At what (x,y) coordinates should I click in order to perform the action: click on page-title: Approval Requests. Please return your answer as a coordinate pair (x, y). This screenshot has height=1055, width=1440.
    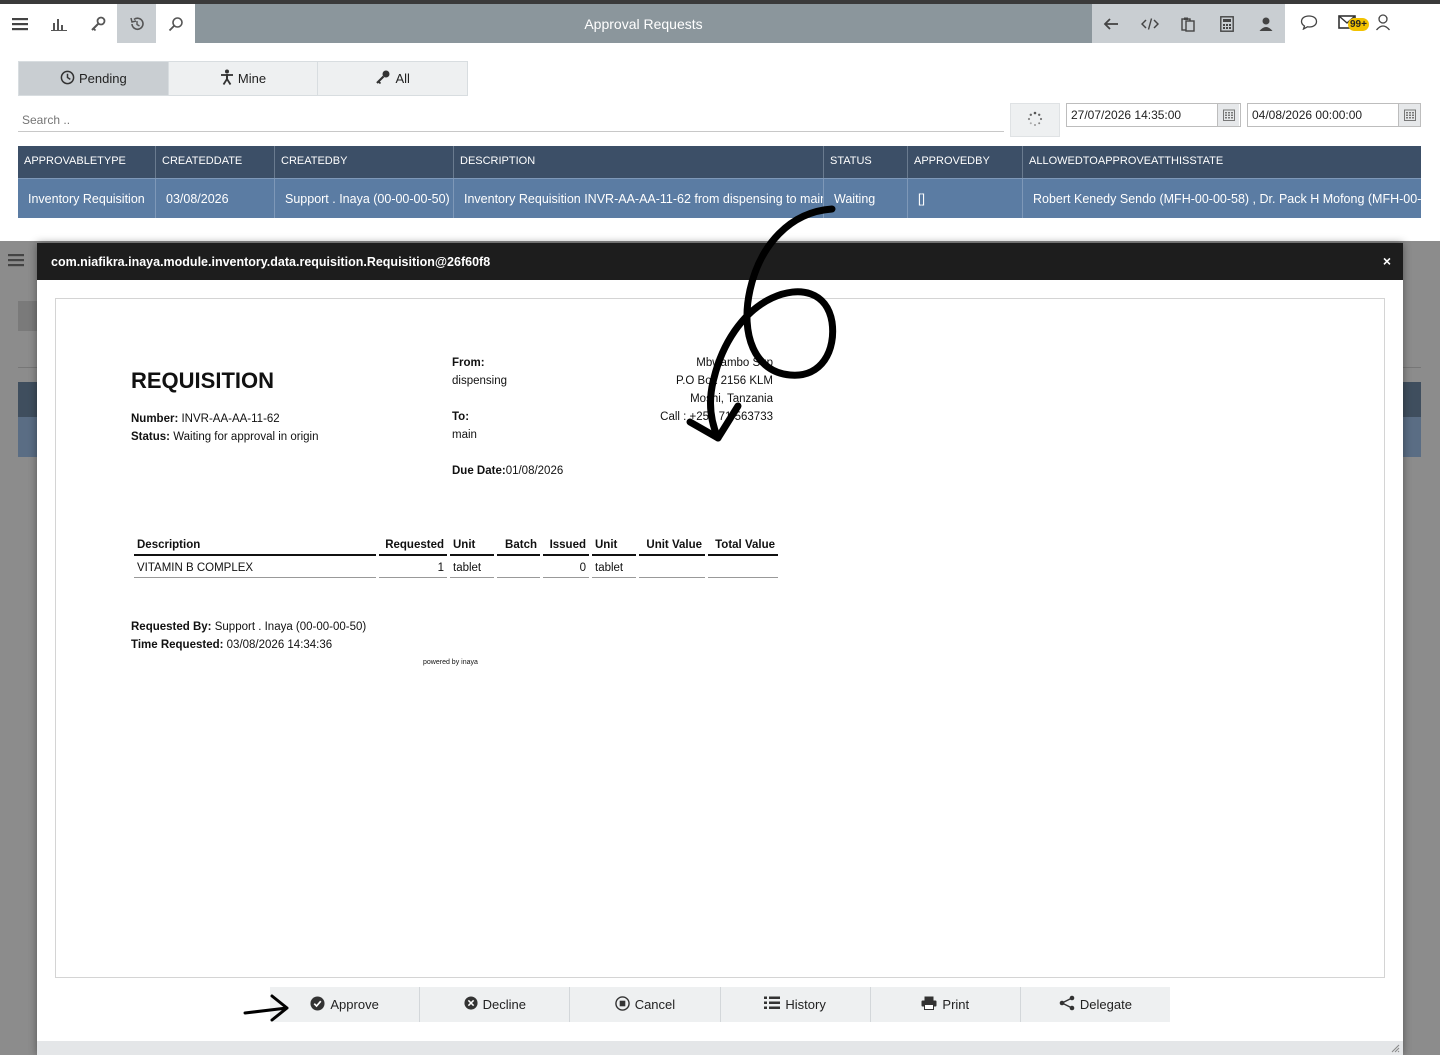
    Looking at the image, I should click on (643, 23).